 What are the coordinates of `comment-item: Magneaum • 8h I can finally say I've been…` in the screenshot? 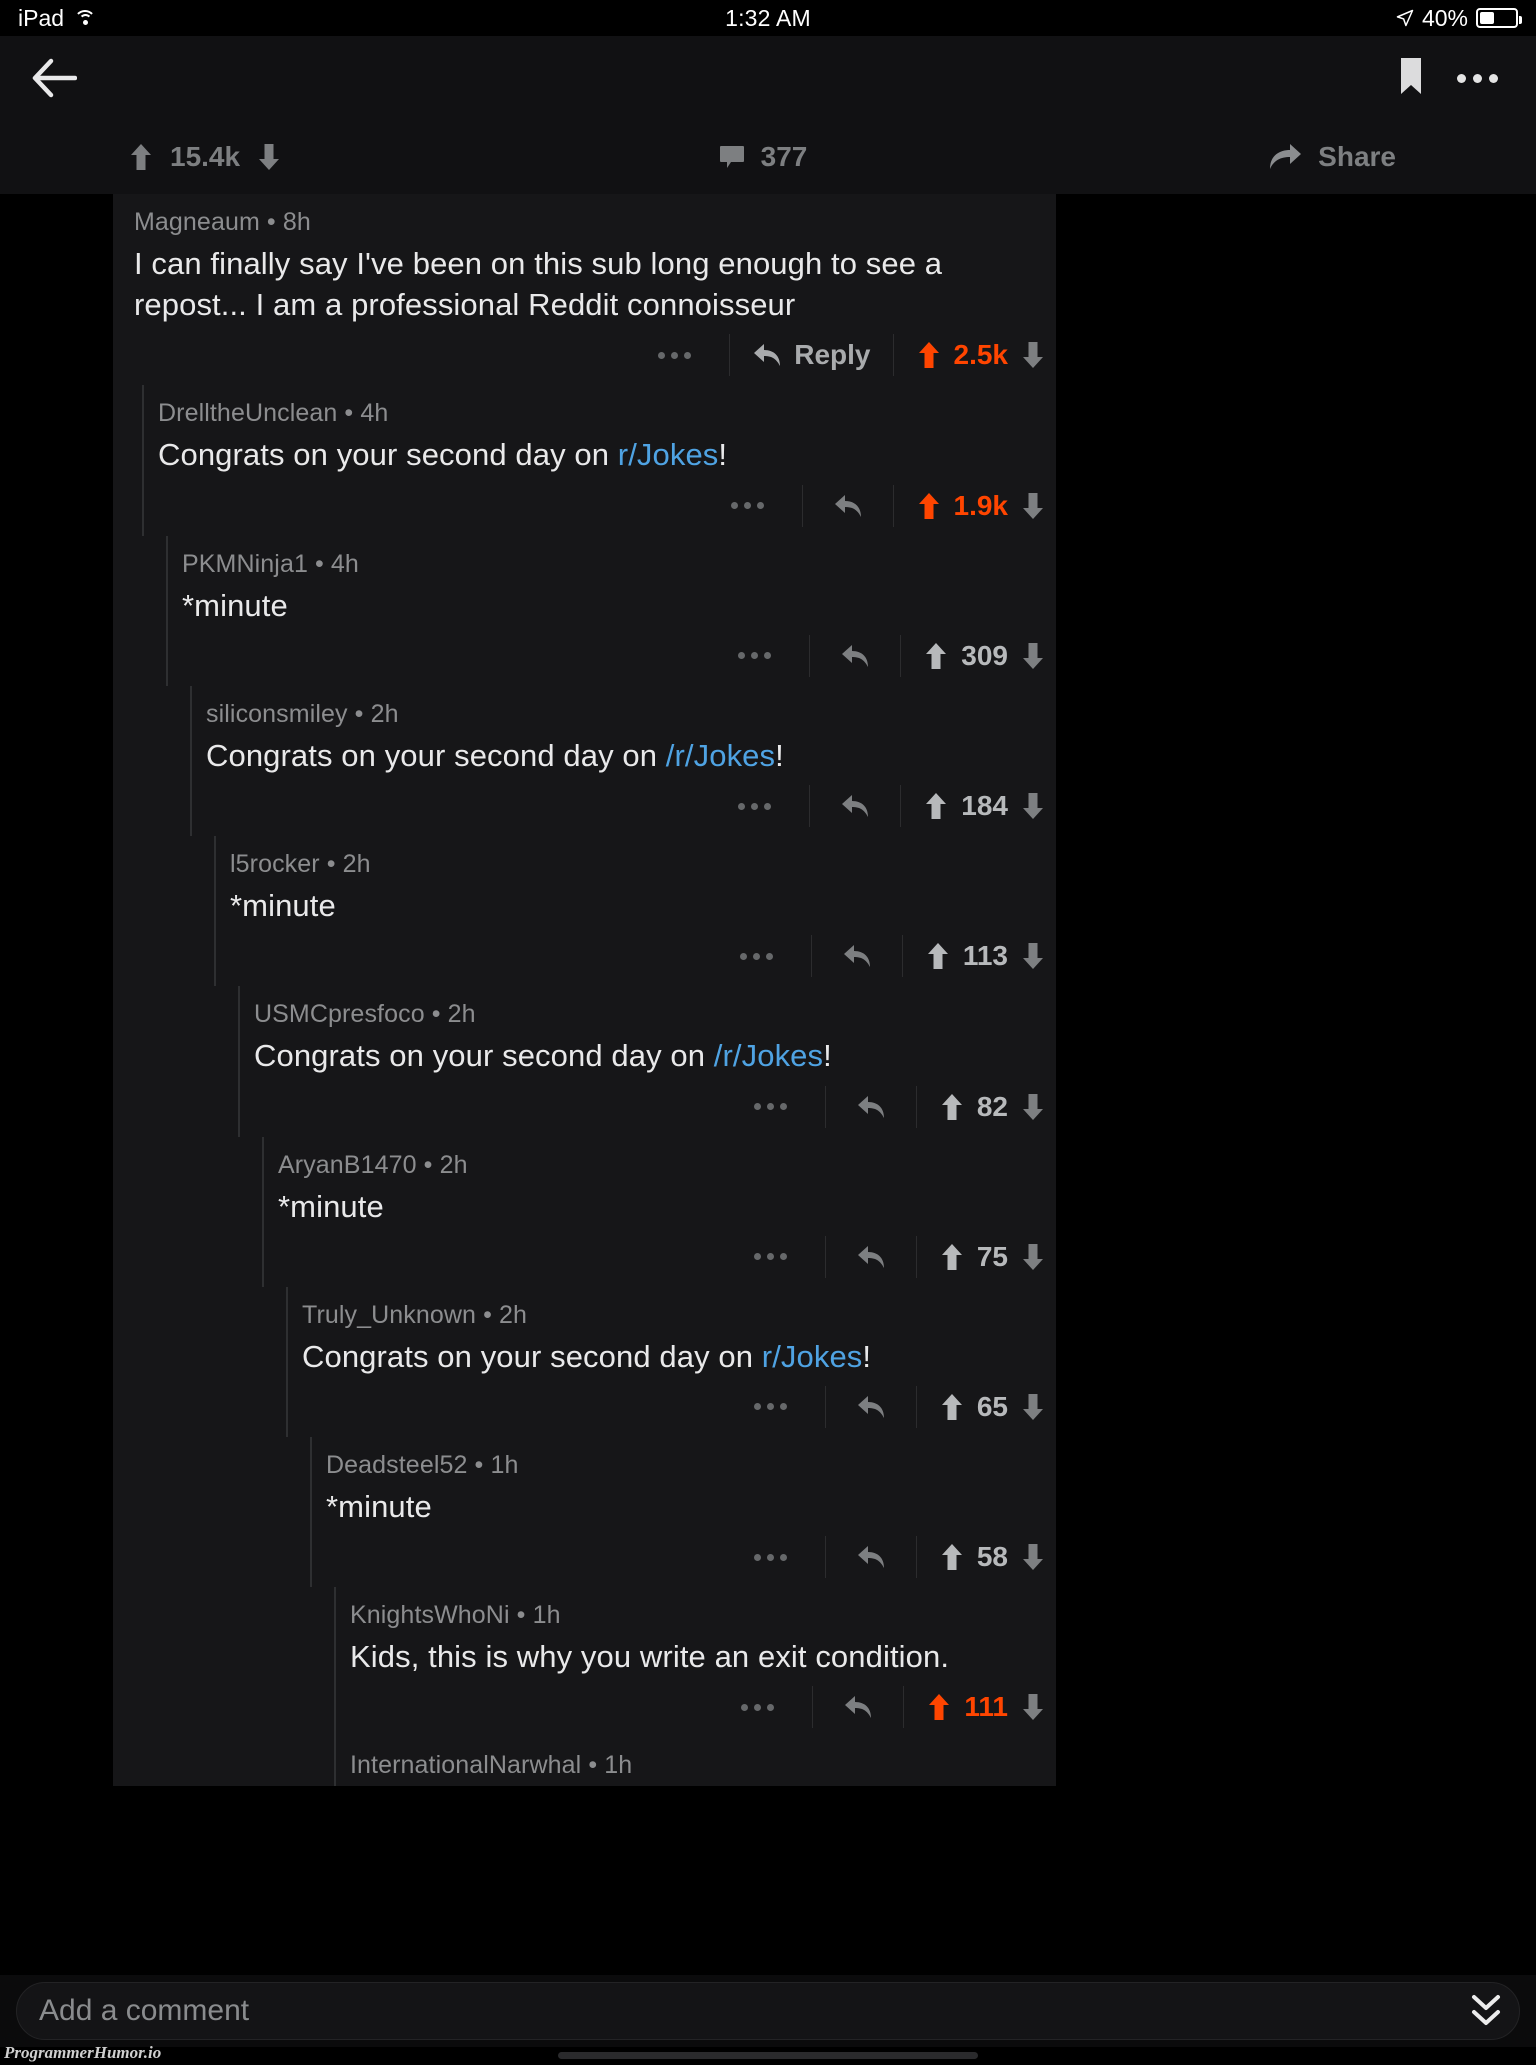 It's located at (584, 289).